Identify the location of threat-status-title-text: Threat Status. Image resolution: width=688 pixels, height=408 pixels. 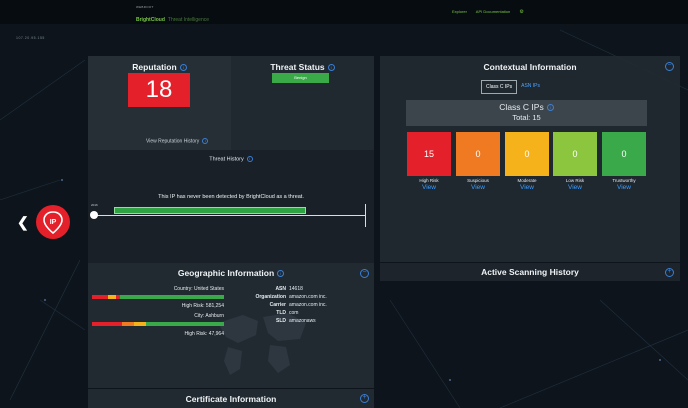
(297, 67).